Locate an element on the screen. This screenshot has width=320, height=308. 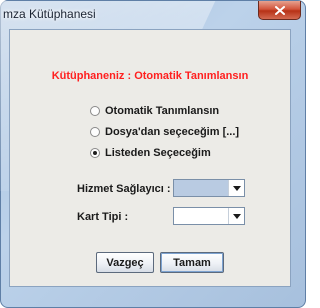
option-from-list: Listeden Seçeceğim is located at coordinates (150, 153).